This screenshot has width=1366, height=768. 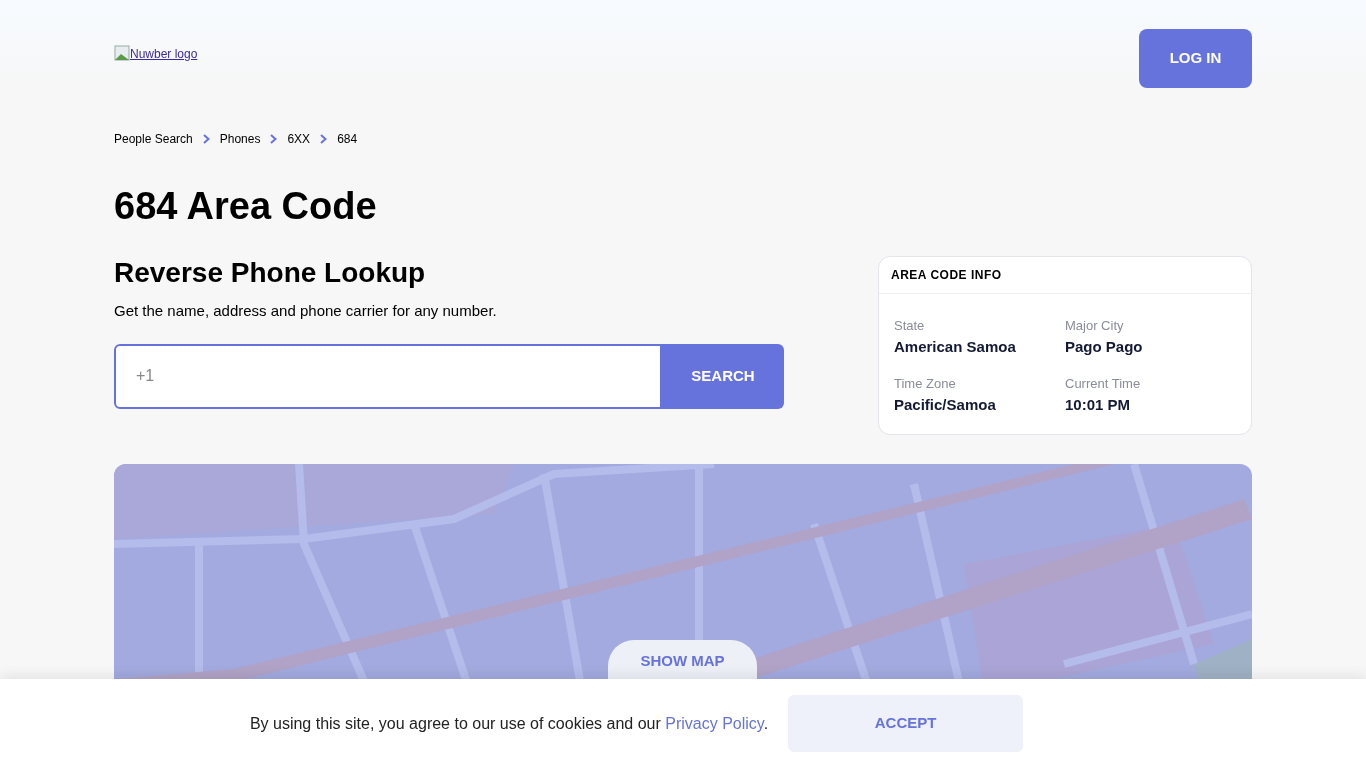 What do you see at coordinates (156, 54) in the screenshot?
I see `logo-link: Nuwber logo` at bounding box center [156, 54].